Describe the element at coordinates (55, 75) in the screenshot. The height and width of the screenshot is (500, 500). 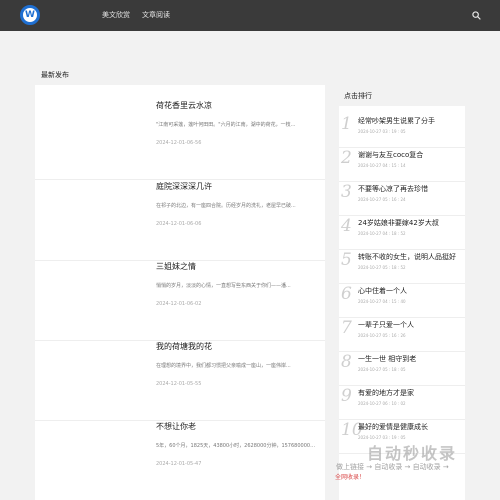
I see `latest-posts-title: 最新发布` at that location.